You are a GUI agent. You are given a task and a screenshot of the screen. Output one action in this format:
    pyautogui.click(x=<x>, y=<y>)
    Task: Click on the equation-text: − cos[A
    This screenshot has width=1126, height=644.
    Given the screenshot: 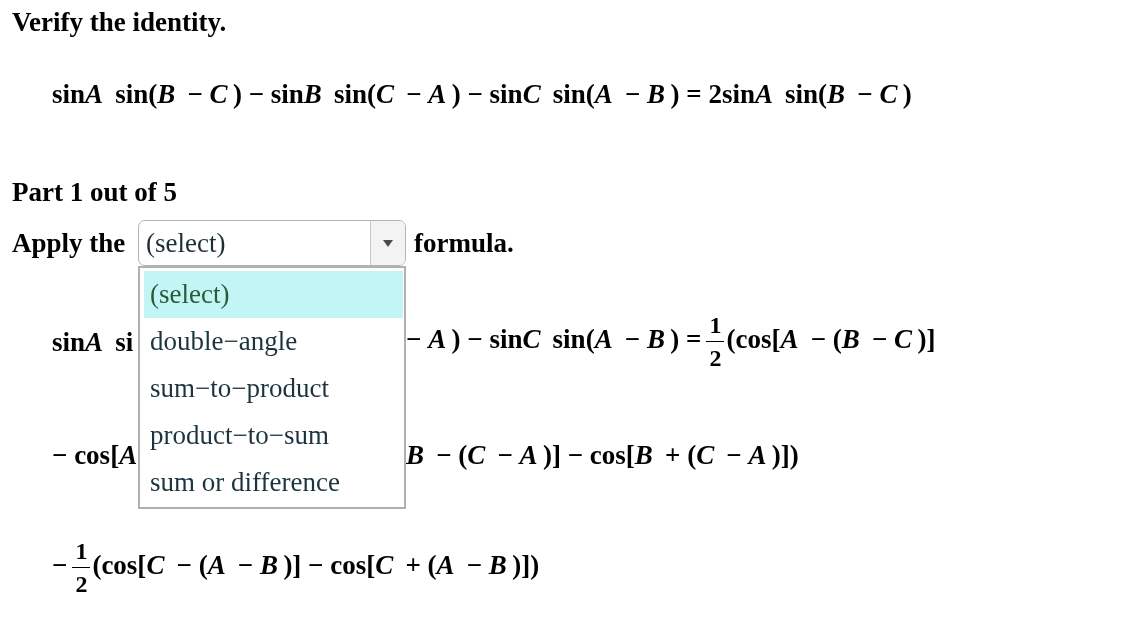 What is the action you would take?
    pyautogui.click(x=95, y=454)
    